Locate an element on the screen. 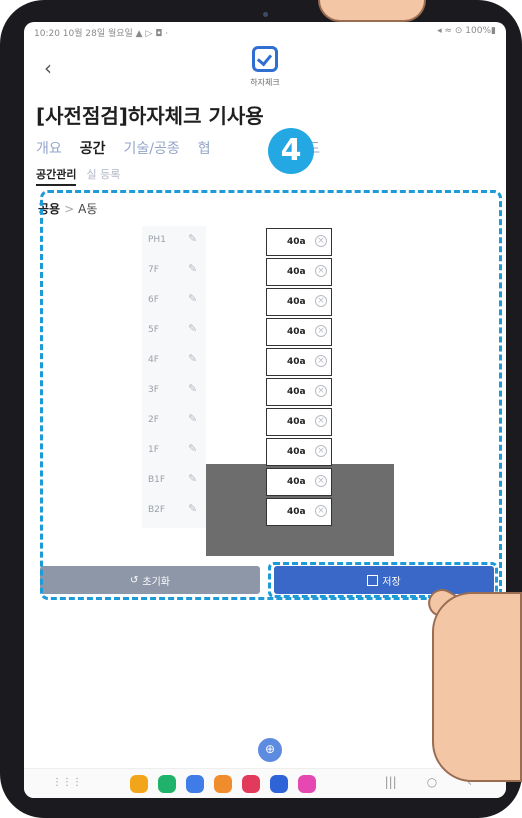  checklist-logo-icon is located at coordinates (265, 59).